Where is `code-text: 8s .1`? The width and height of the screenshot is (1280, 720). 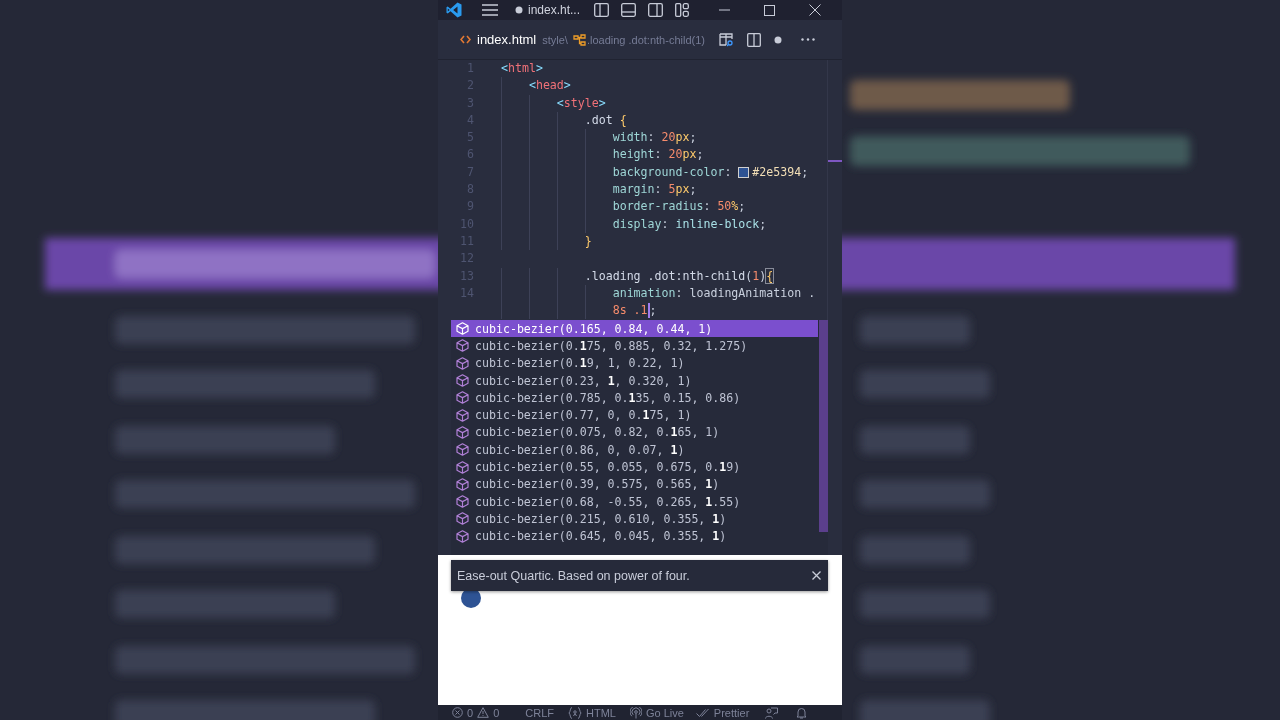
code-text: 8s .1 is located at coordinates (629, 311).